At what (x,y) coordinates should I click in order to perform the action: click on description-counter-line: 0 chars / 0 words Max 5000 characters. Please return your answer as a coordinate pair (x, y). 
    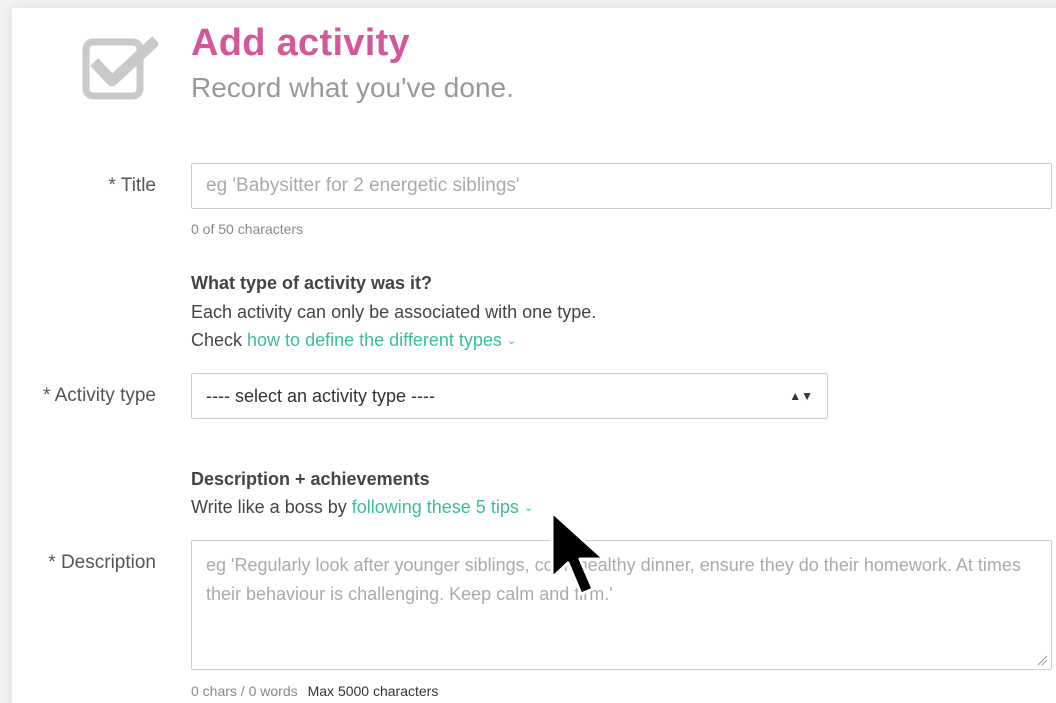
    Looking at the image, I should click on (314, 691).